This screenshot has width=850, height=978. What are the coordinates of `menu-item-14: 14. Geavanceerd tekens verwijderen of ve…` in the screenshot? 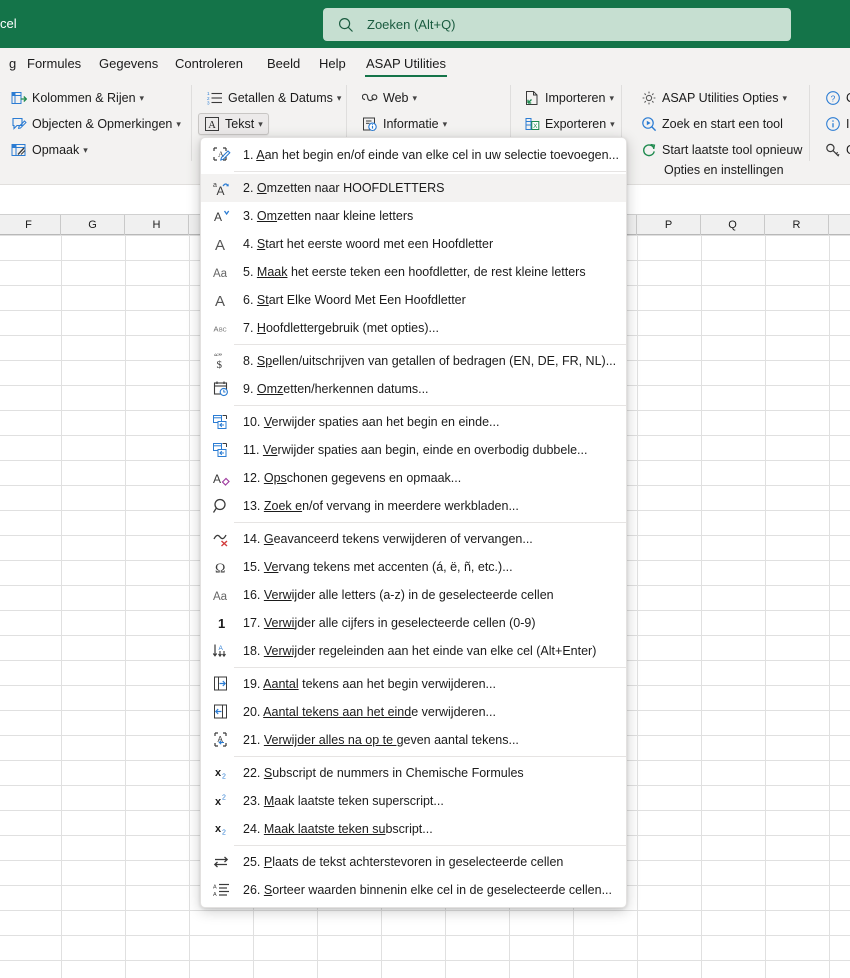 It's located at (413, 539).